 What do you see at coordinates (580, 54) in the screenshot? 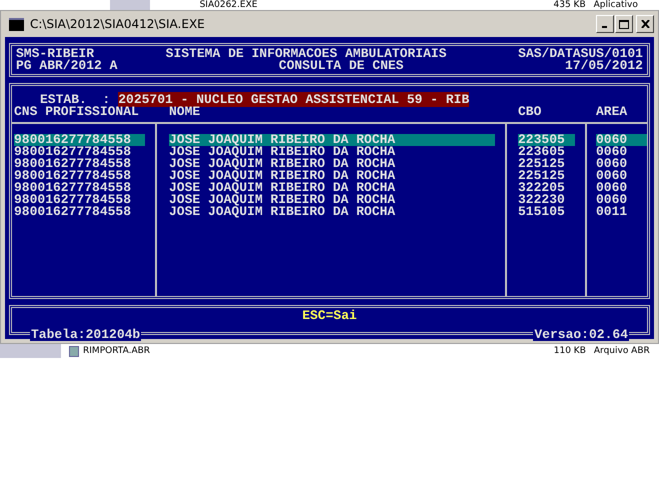
I see `header-text: SAS/DATASUS/0101` at bounding box center [580, 54].